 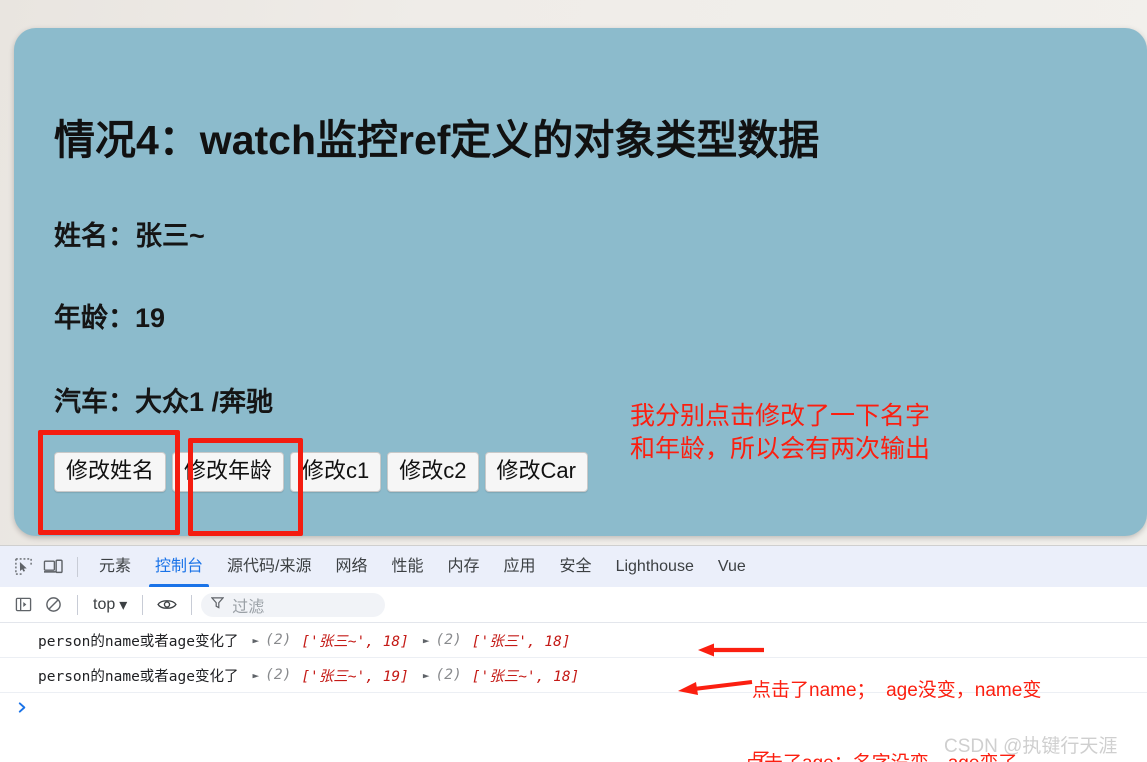 I want to click on page-title: 情况4：watch监控ref定义的对象类型数据, so click(x=437, y=140).